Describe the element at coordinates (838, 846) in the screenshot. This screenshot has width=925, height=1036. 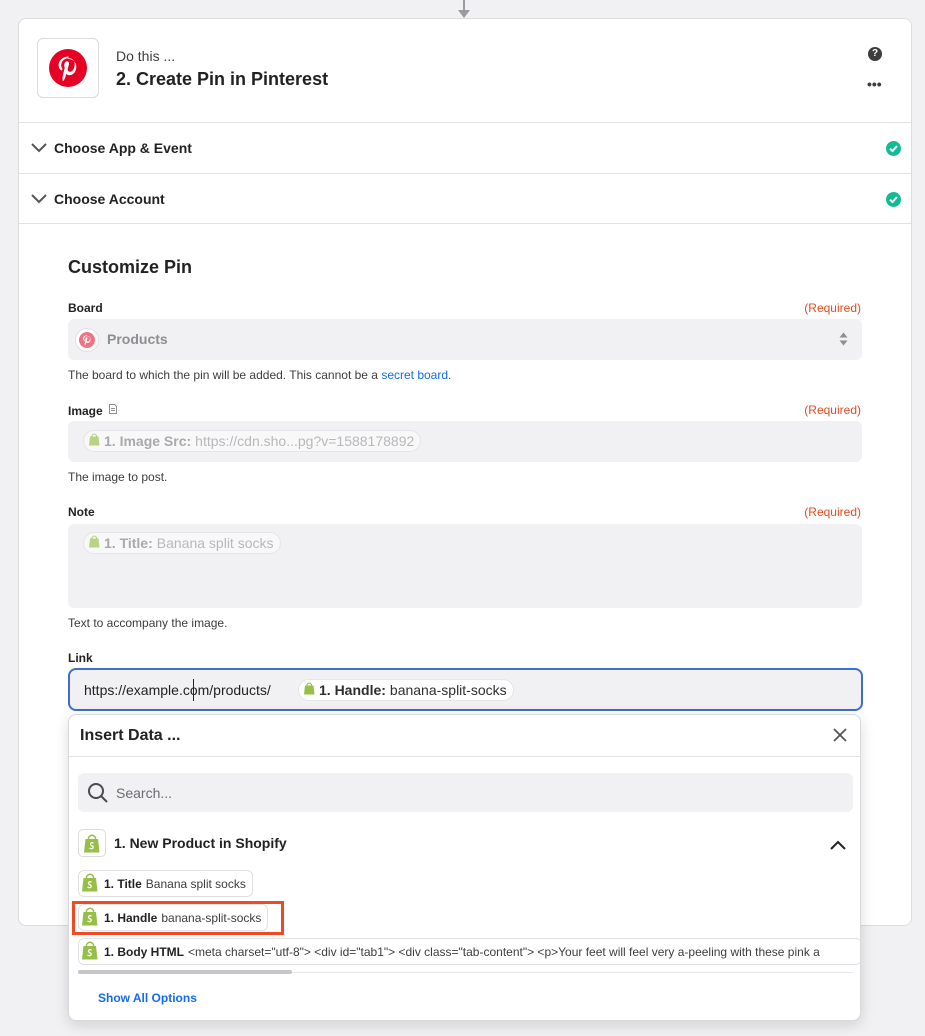
I see `chevron-up-icon` at that location.